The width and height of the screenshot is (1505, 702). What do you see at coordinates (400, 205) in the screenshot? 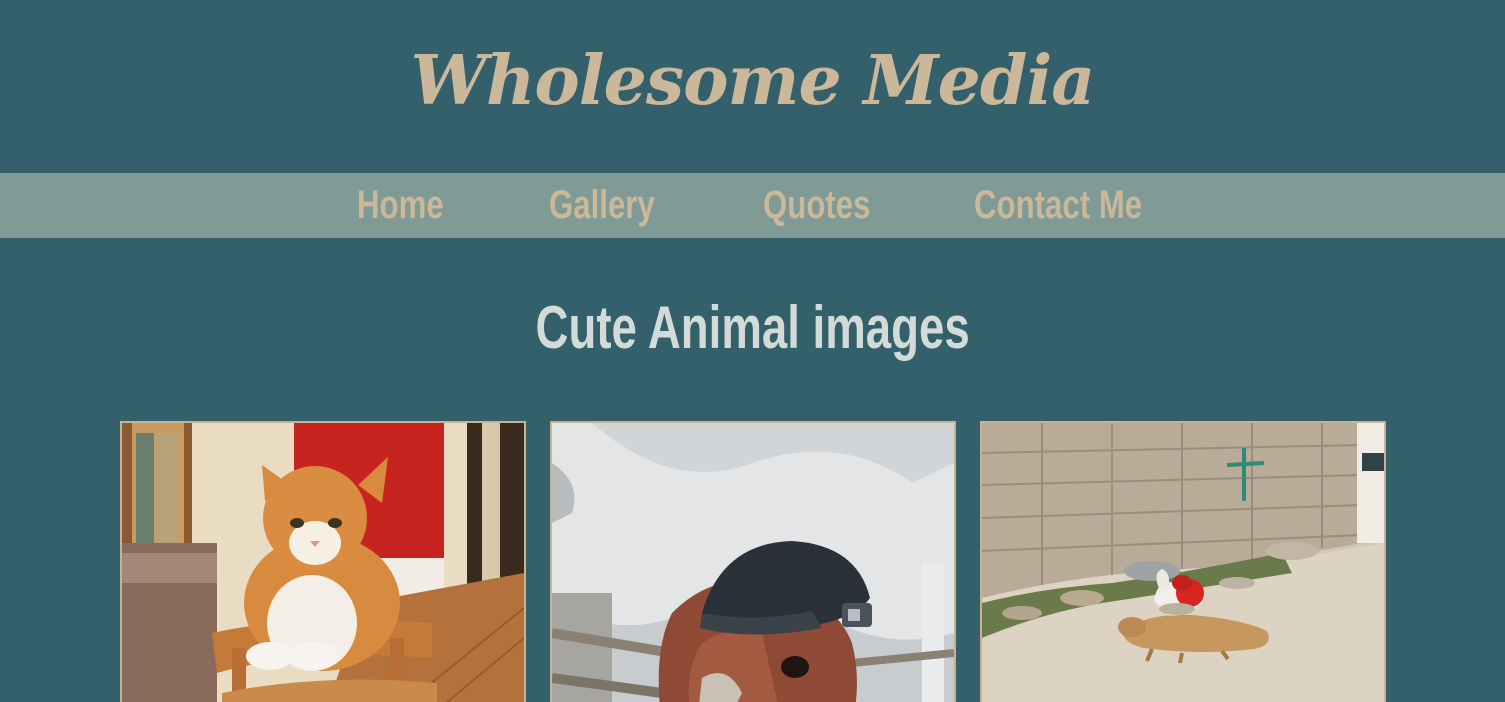
I see `nav-link-home: Home` at bounding box center [400, 205].